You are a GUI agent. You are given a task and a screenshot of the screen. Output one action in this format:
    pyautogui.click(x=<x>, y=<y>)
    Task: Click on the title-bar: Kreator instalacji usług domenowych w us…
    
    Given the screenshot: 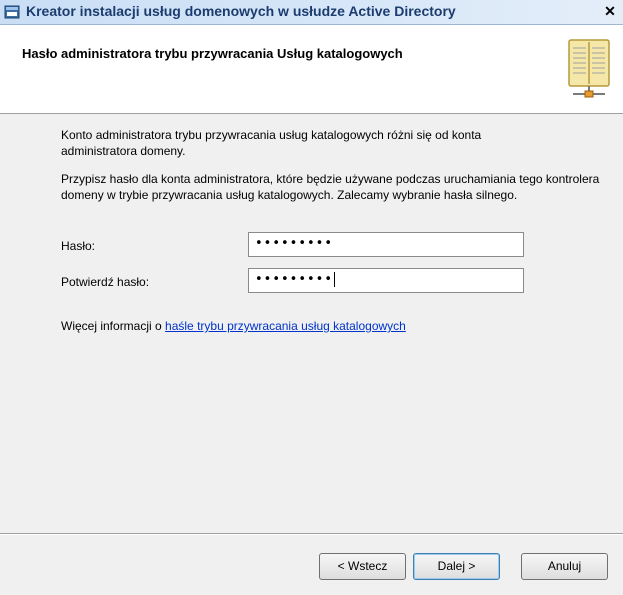 What is the action you would take?
    pyautogui.click(x=311, y=12)
    